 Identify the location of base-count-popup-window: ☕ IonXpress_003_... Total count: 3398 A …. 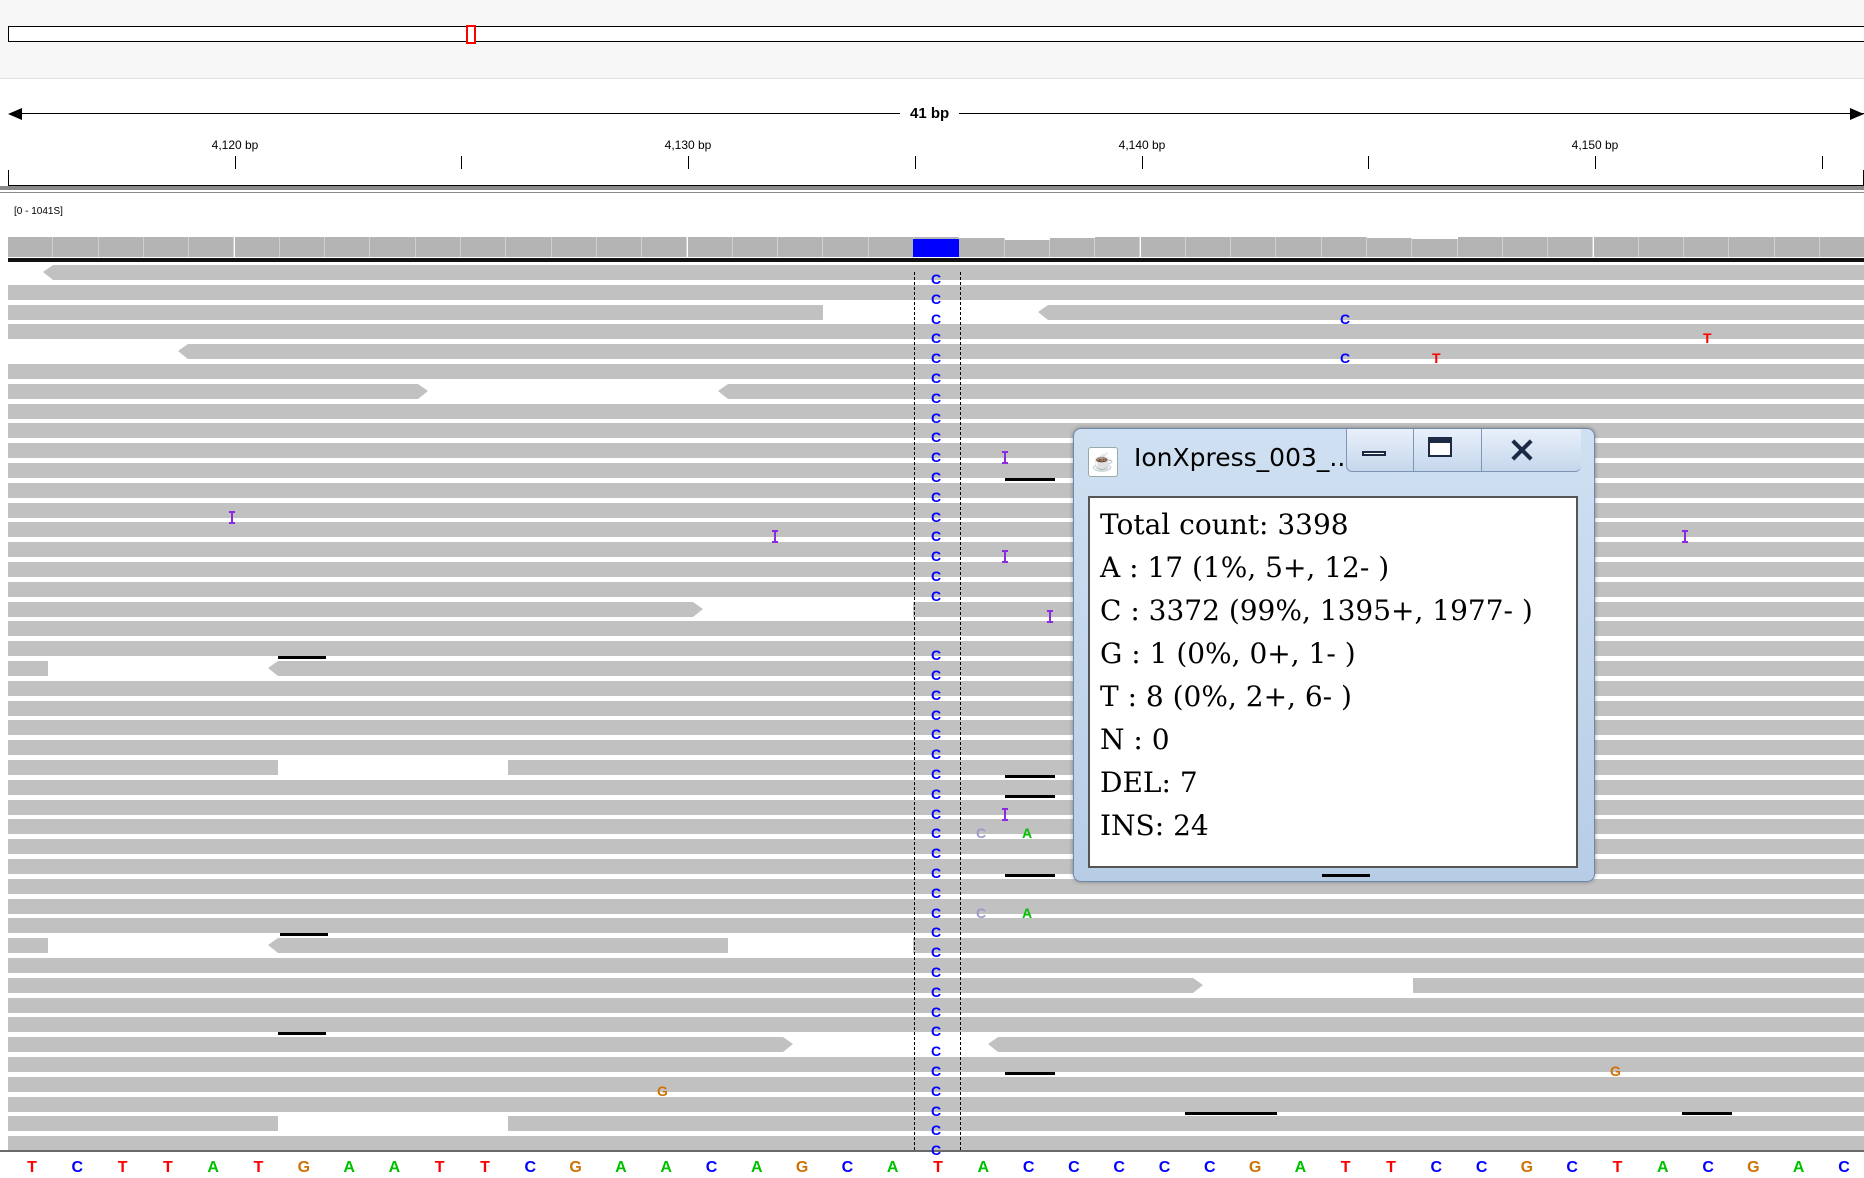
(1334, 655).